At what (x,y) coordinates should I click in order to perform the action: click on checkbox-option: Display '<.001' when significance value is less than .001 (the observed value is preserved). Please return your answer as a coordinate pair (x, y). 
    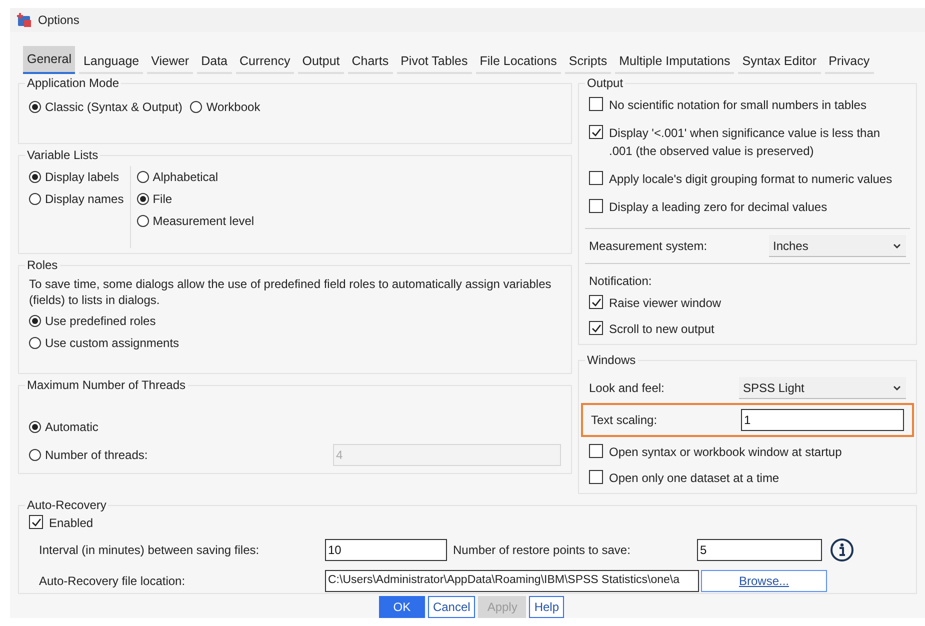
    Looking at the image, I should click on (747, 142).